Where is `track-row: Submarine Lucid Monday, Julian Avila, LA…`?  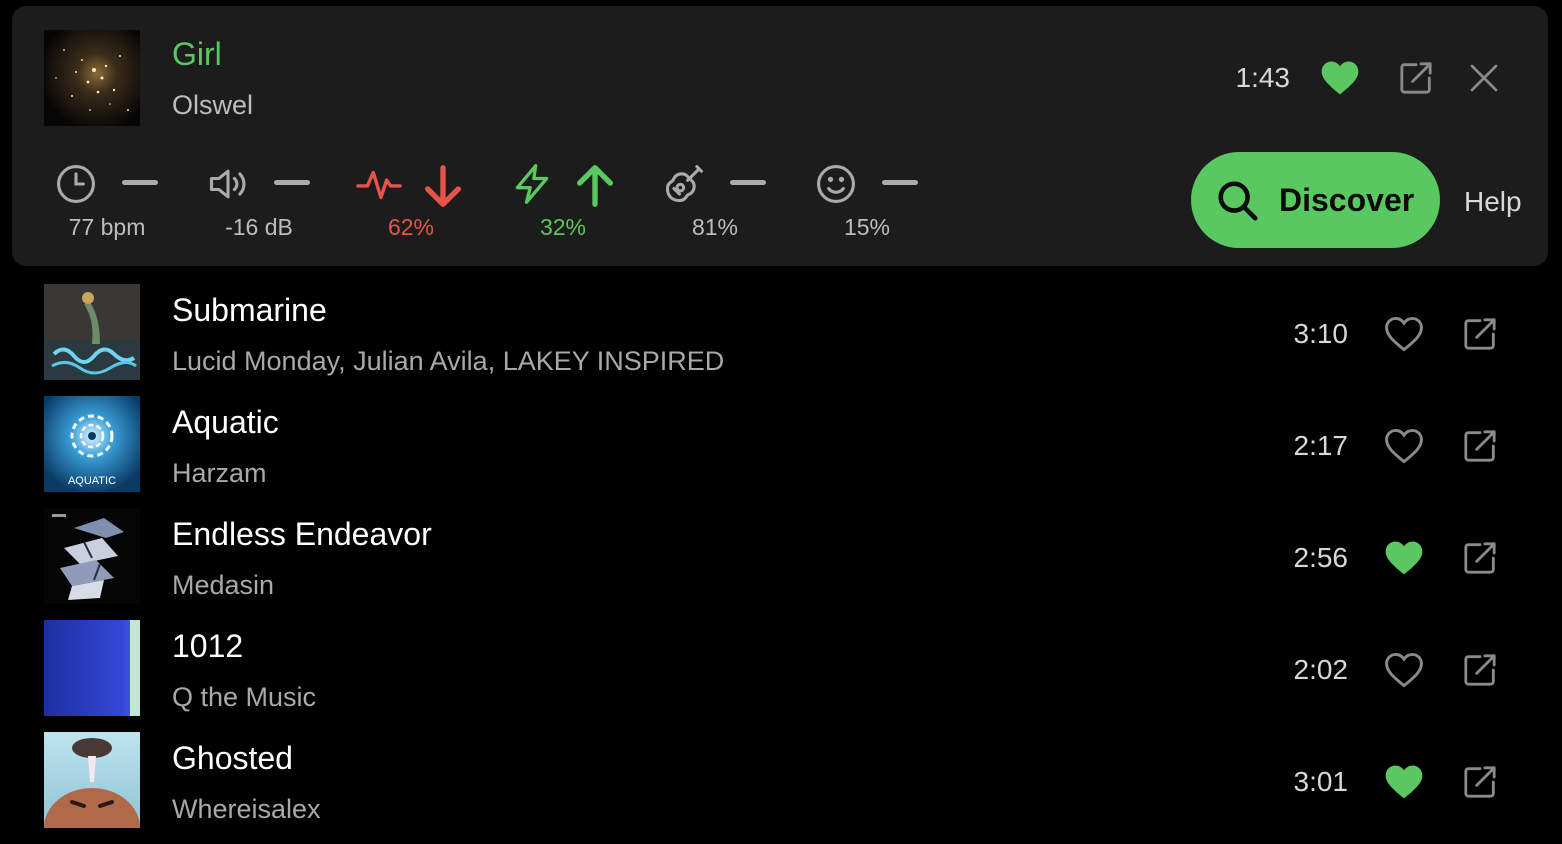
track-row: Submarine Lucid Monday, Julian Avila, LA… is located at coordinates (781, 340).